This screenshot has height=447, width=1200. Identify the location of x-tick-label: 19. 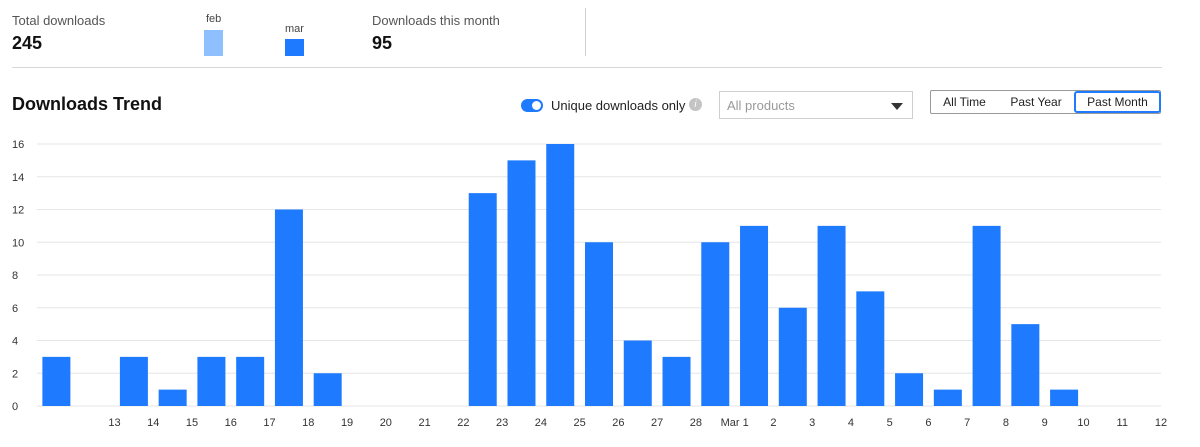
(347, 423).